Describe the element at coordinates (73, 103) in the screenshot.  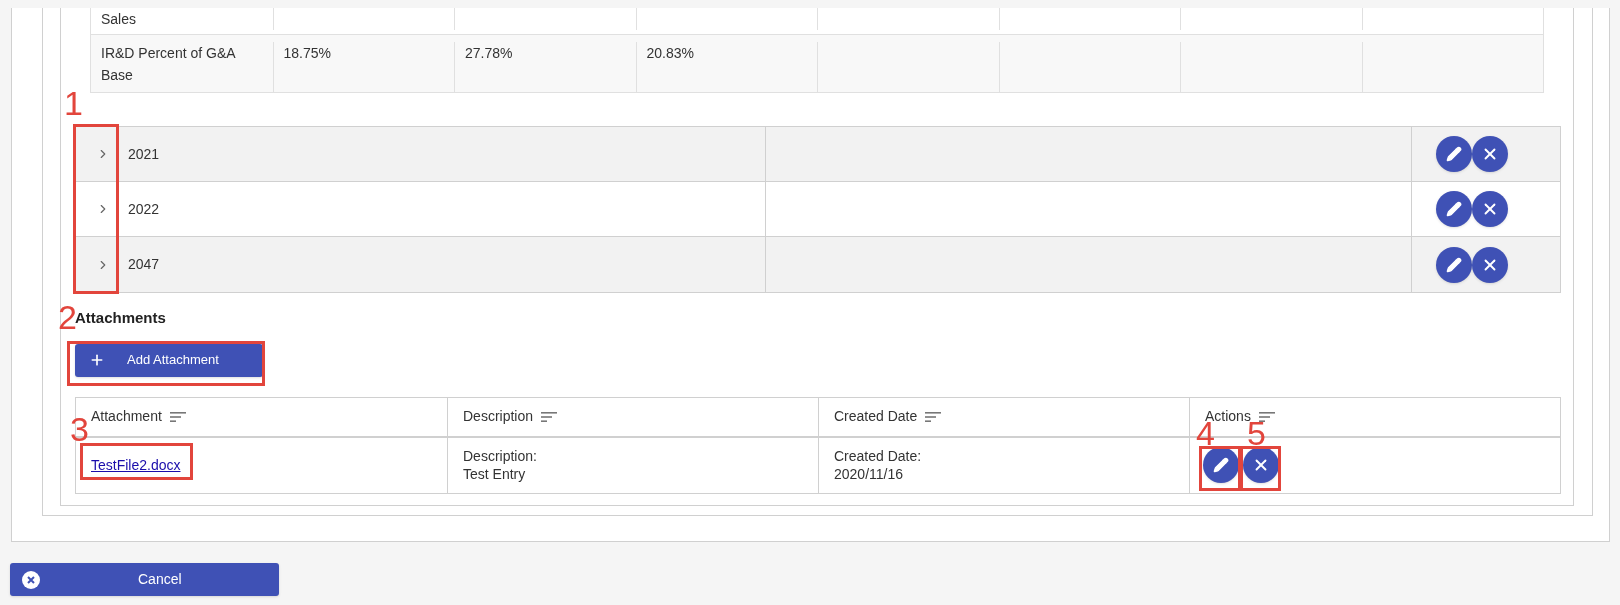
I see `callout-number: 1` at that location.